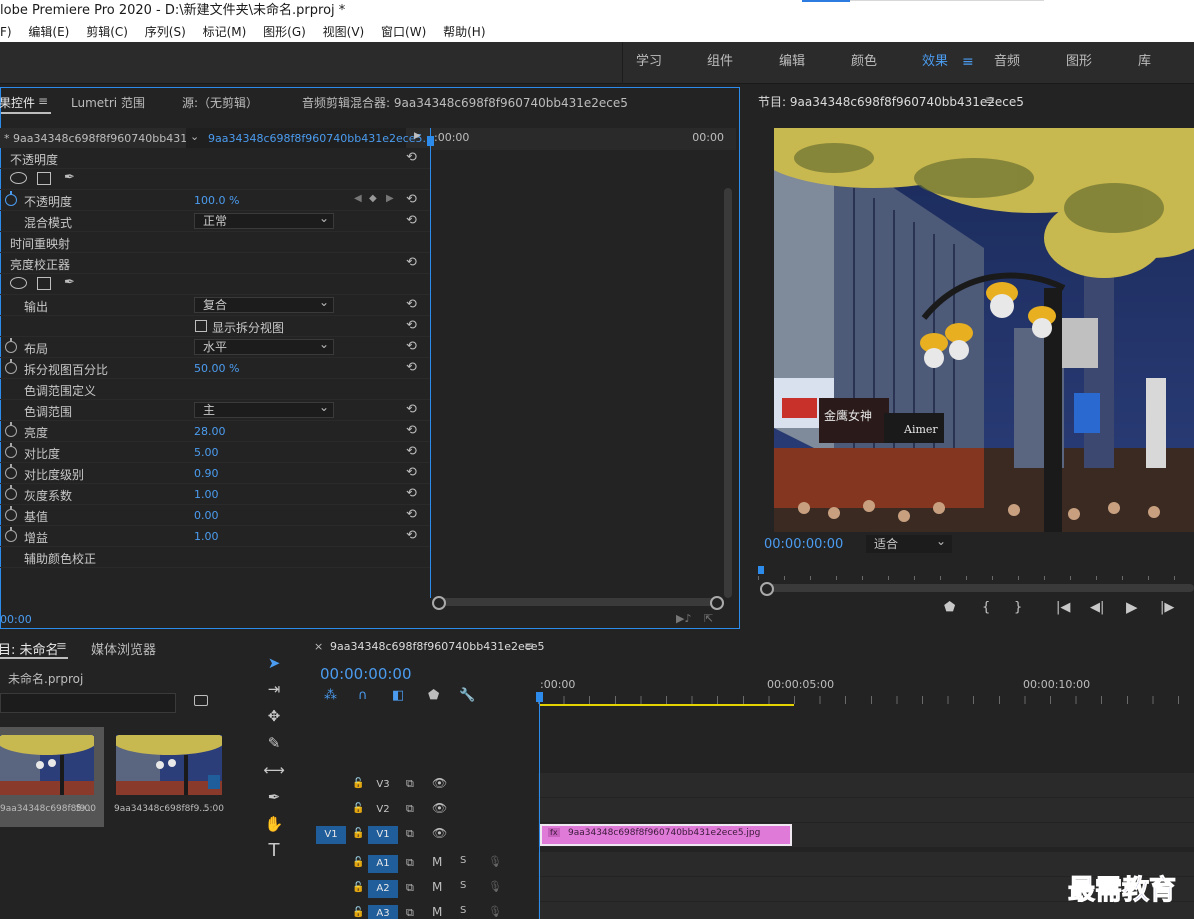 The width and height of the screenshot is (1194, 919). Describe the element at coordinates (464, 32) in the screenshot. I see `menu-help: 帮助(H)` at that location.